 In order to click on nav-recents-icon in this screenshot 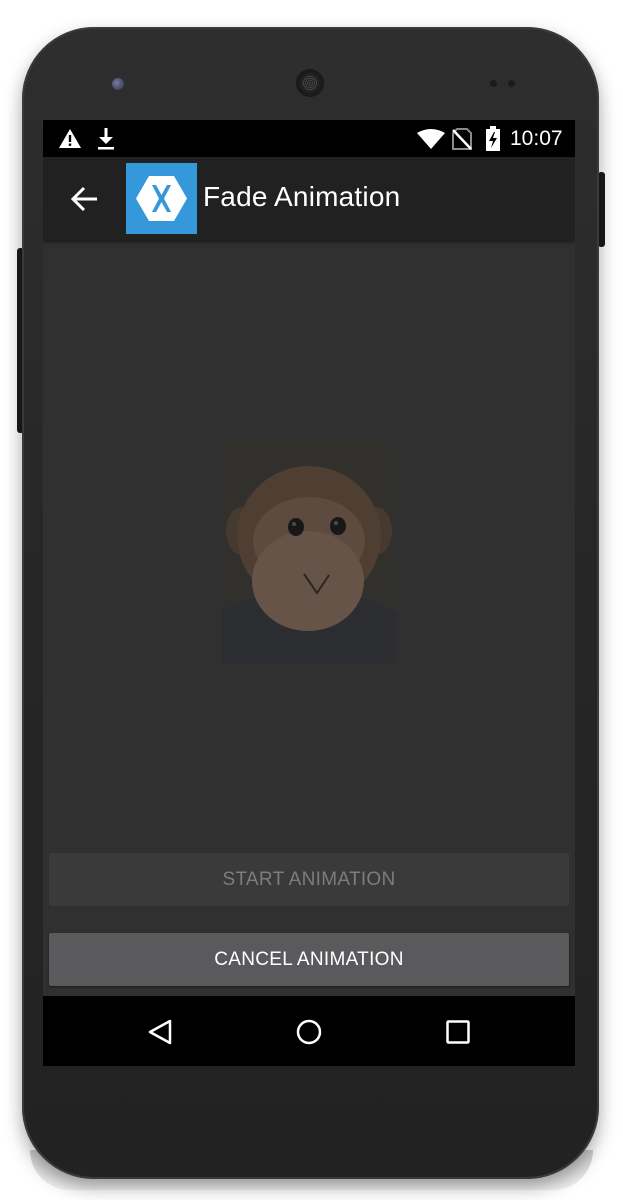, I will do `click(458, 1032)`.